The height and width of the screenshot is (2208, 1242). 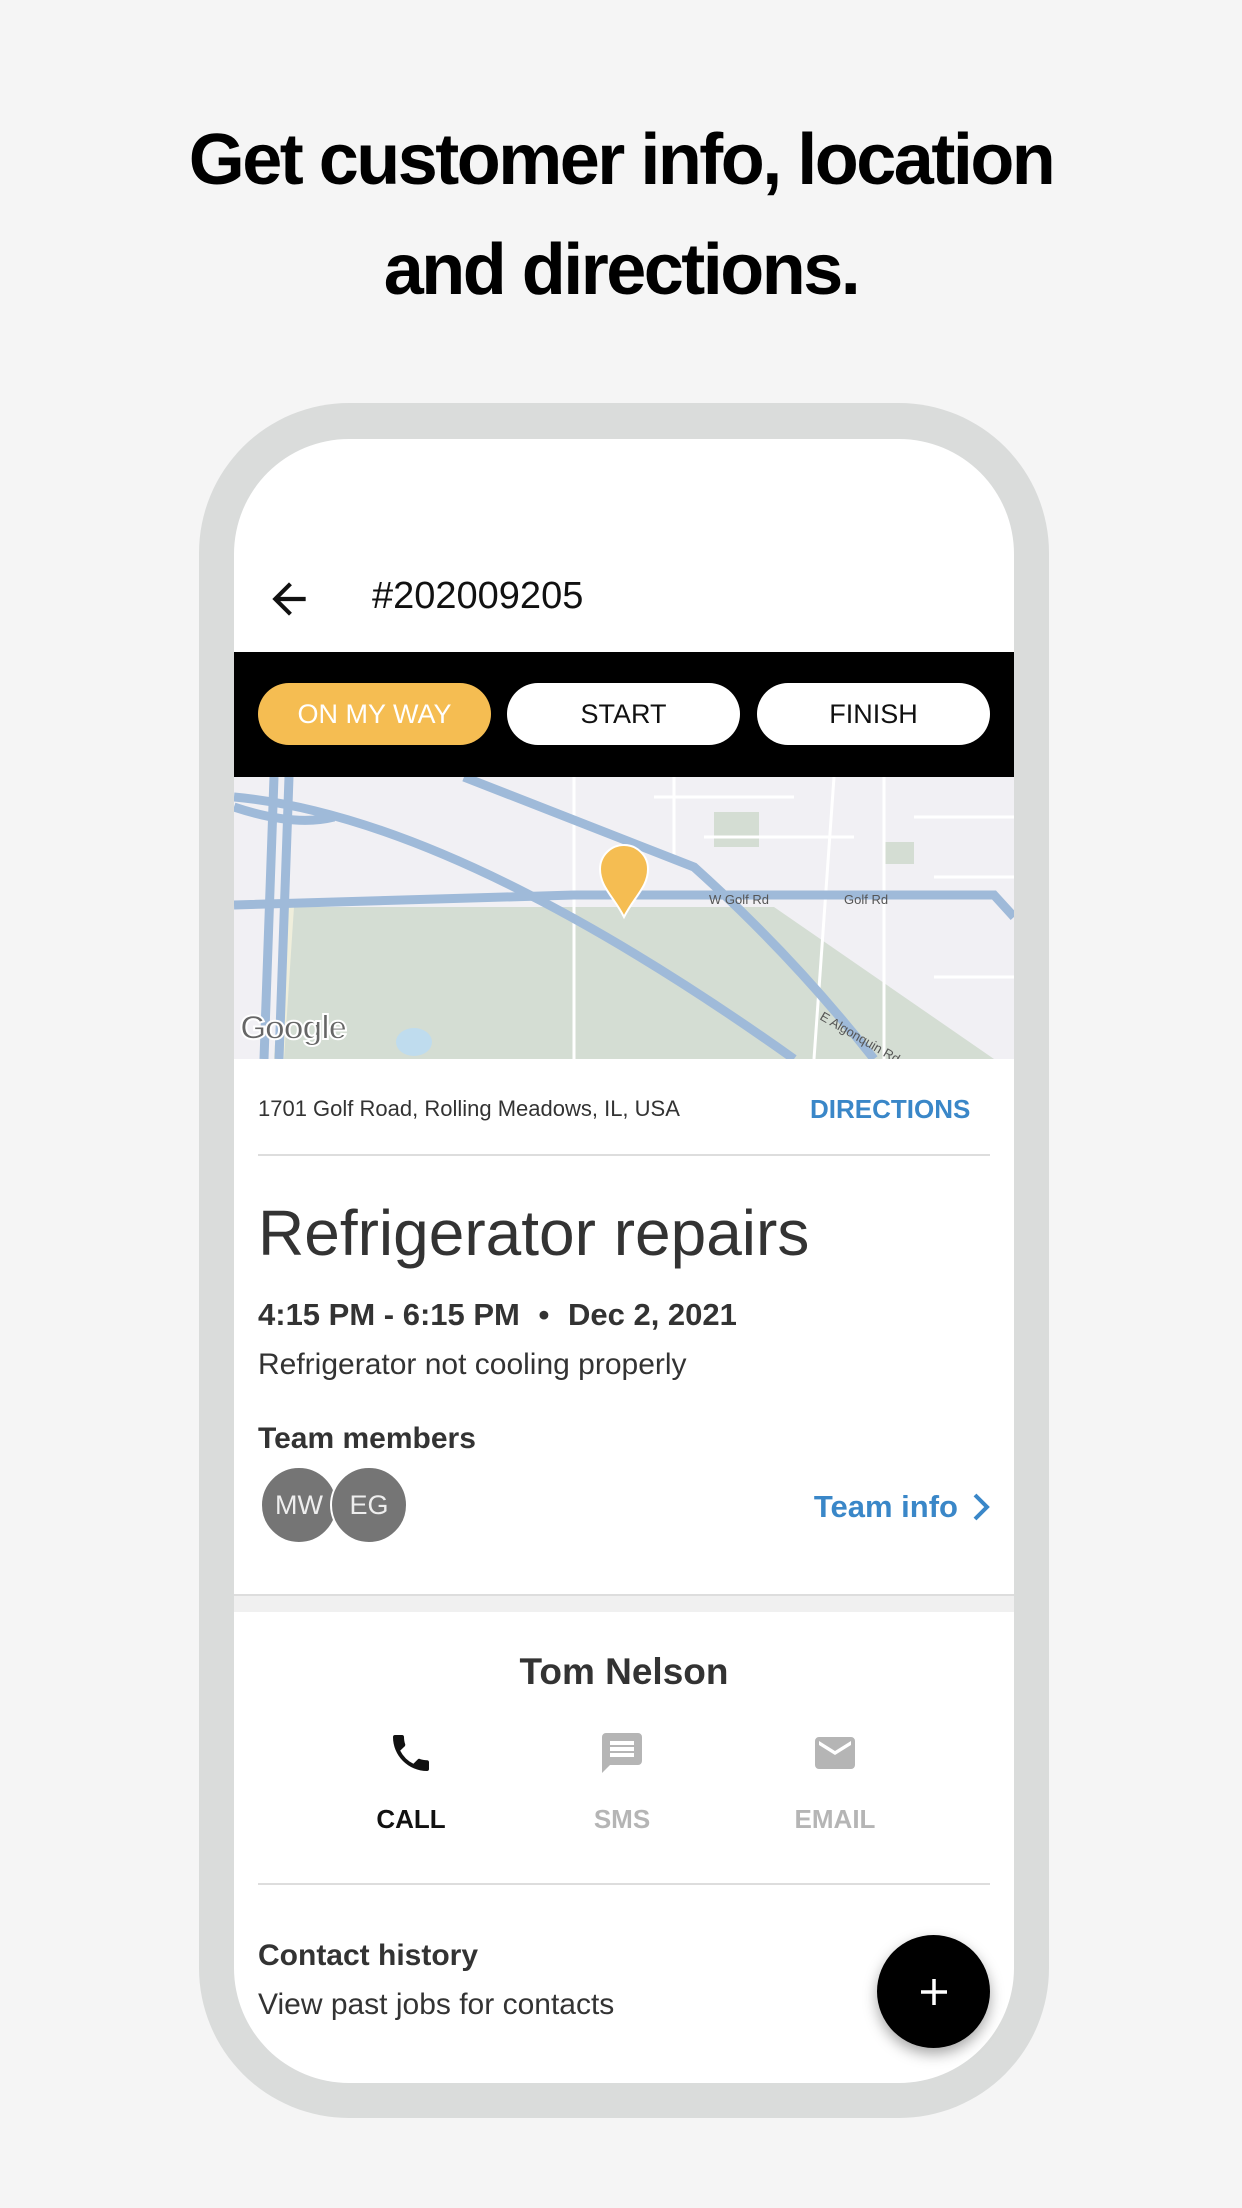 I want to click on sms-label: SMS, so click(x=622, y=1819).